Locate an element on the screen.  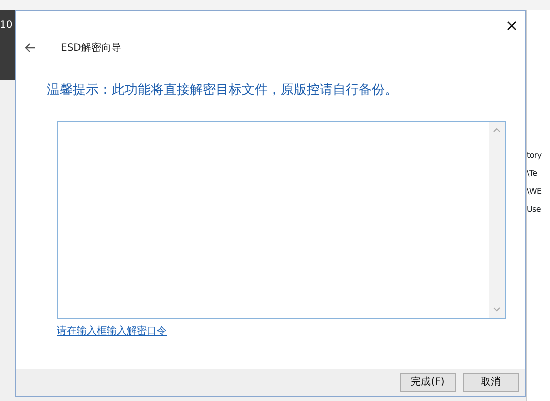
background-text: \Te is located at coordinates (532, 174).